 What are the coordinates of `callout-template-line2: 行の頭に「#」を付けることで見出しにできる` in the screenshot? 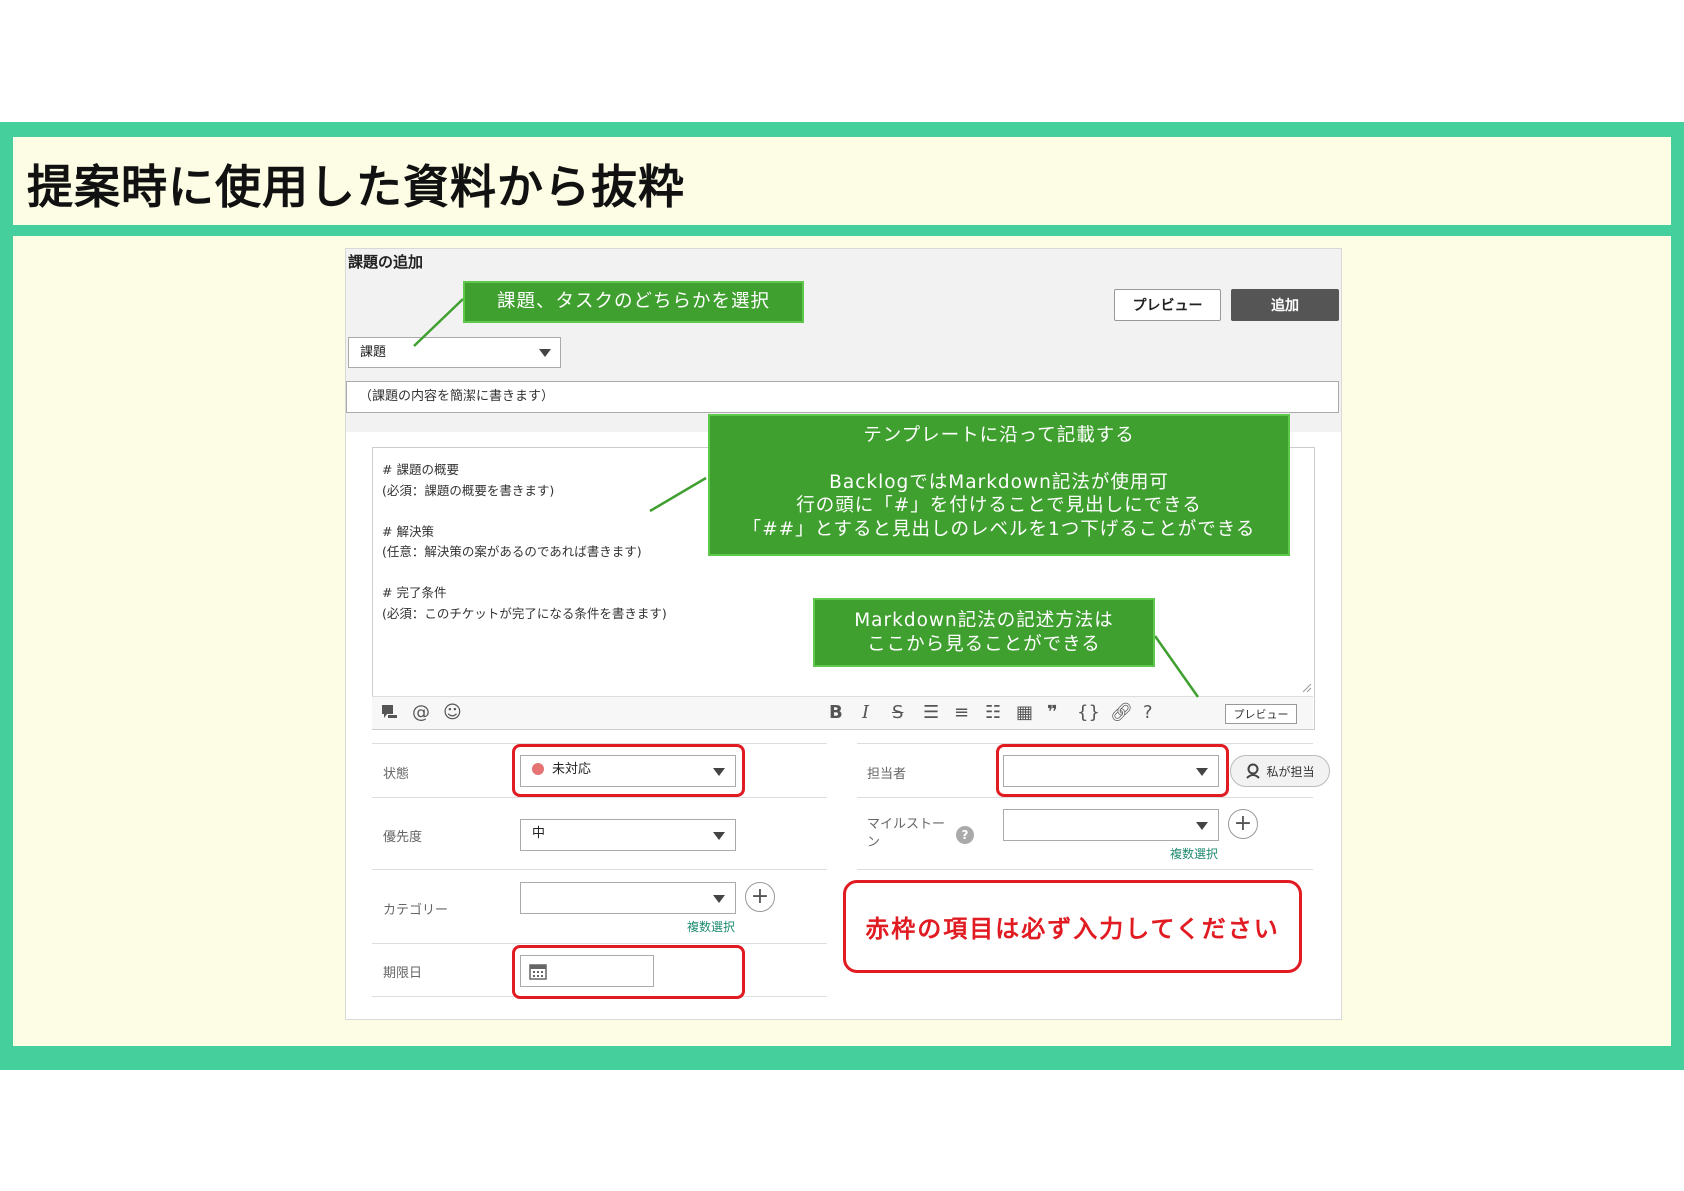 It's located at (999, 505).